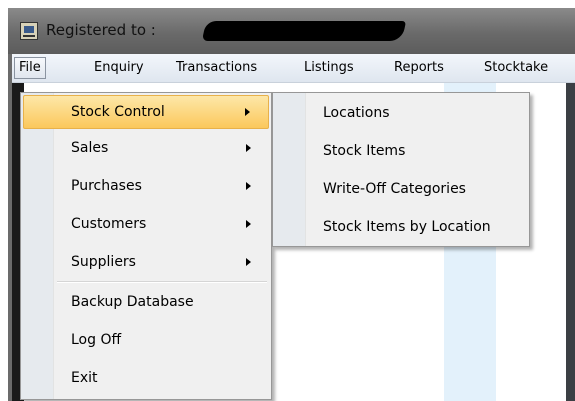  Describe the element at coordinates (304, 31) in the screenshot. I see `redacted-registration-name` at that location.